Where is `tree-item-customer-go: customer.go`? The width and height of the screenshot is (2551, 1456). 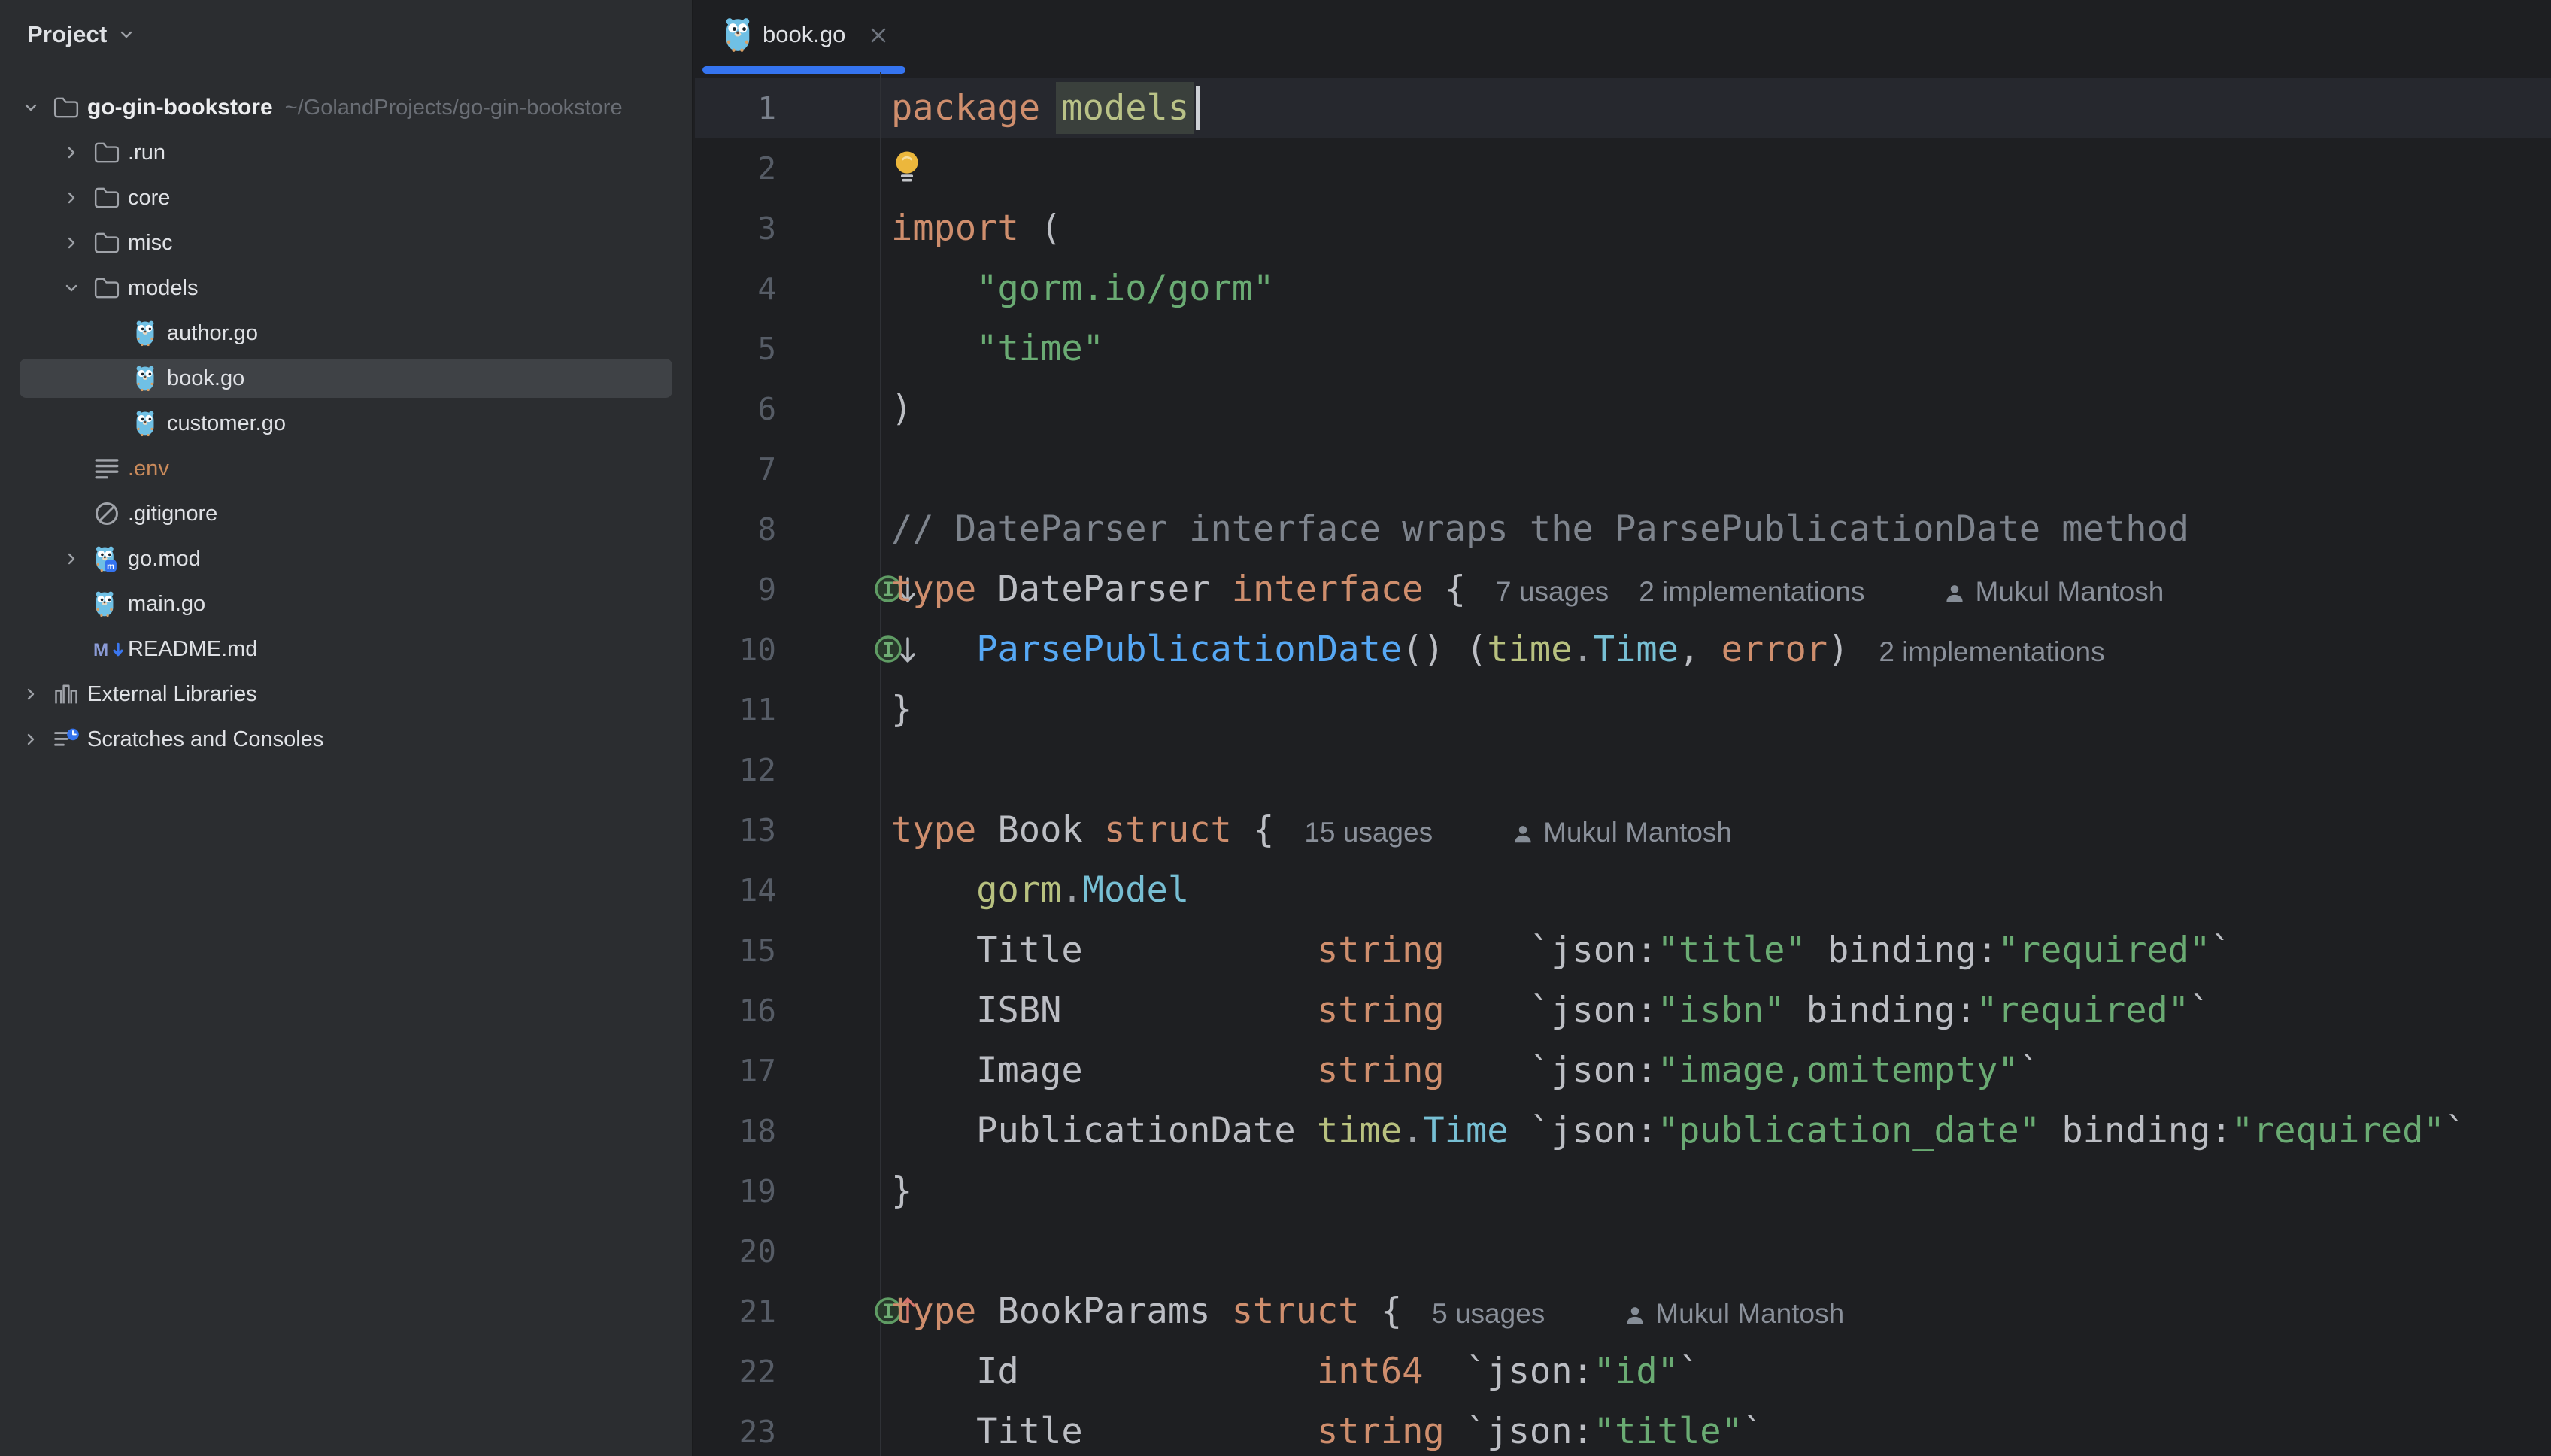 tree-item-customer-go: customer.go is located at coordinates (346, 424).